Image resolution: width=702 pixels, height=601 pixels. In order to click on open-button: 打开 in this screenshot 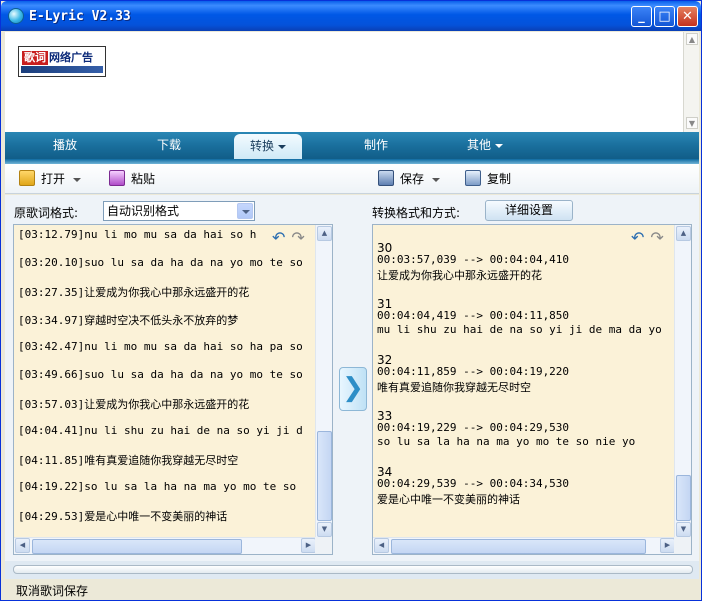, I will do `click(50, 179)`.